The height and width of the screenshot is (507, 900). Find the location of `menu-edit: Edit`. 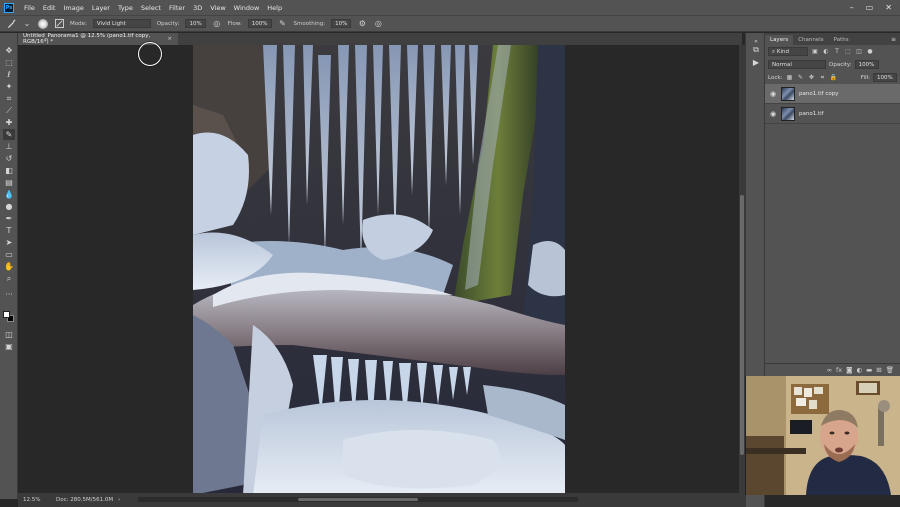

menu-edit: Edit is located at coordinates (49, 8).